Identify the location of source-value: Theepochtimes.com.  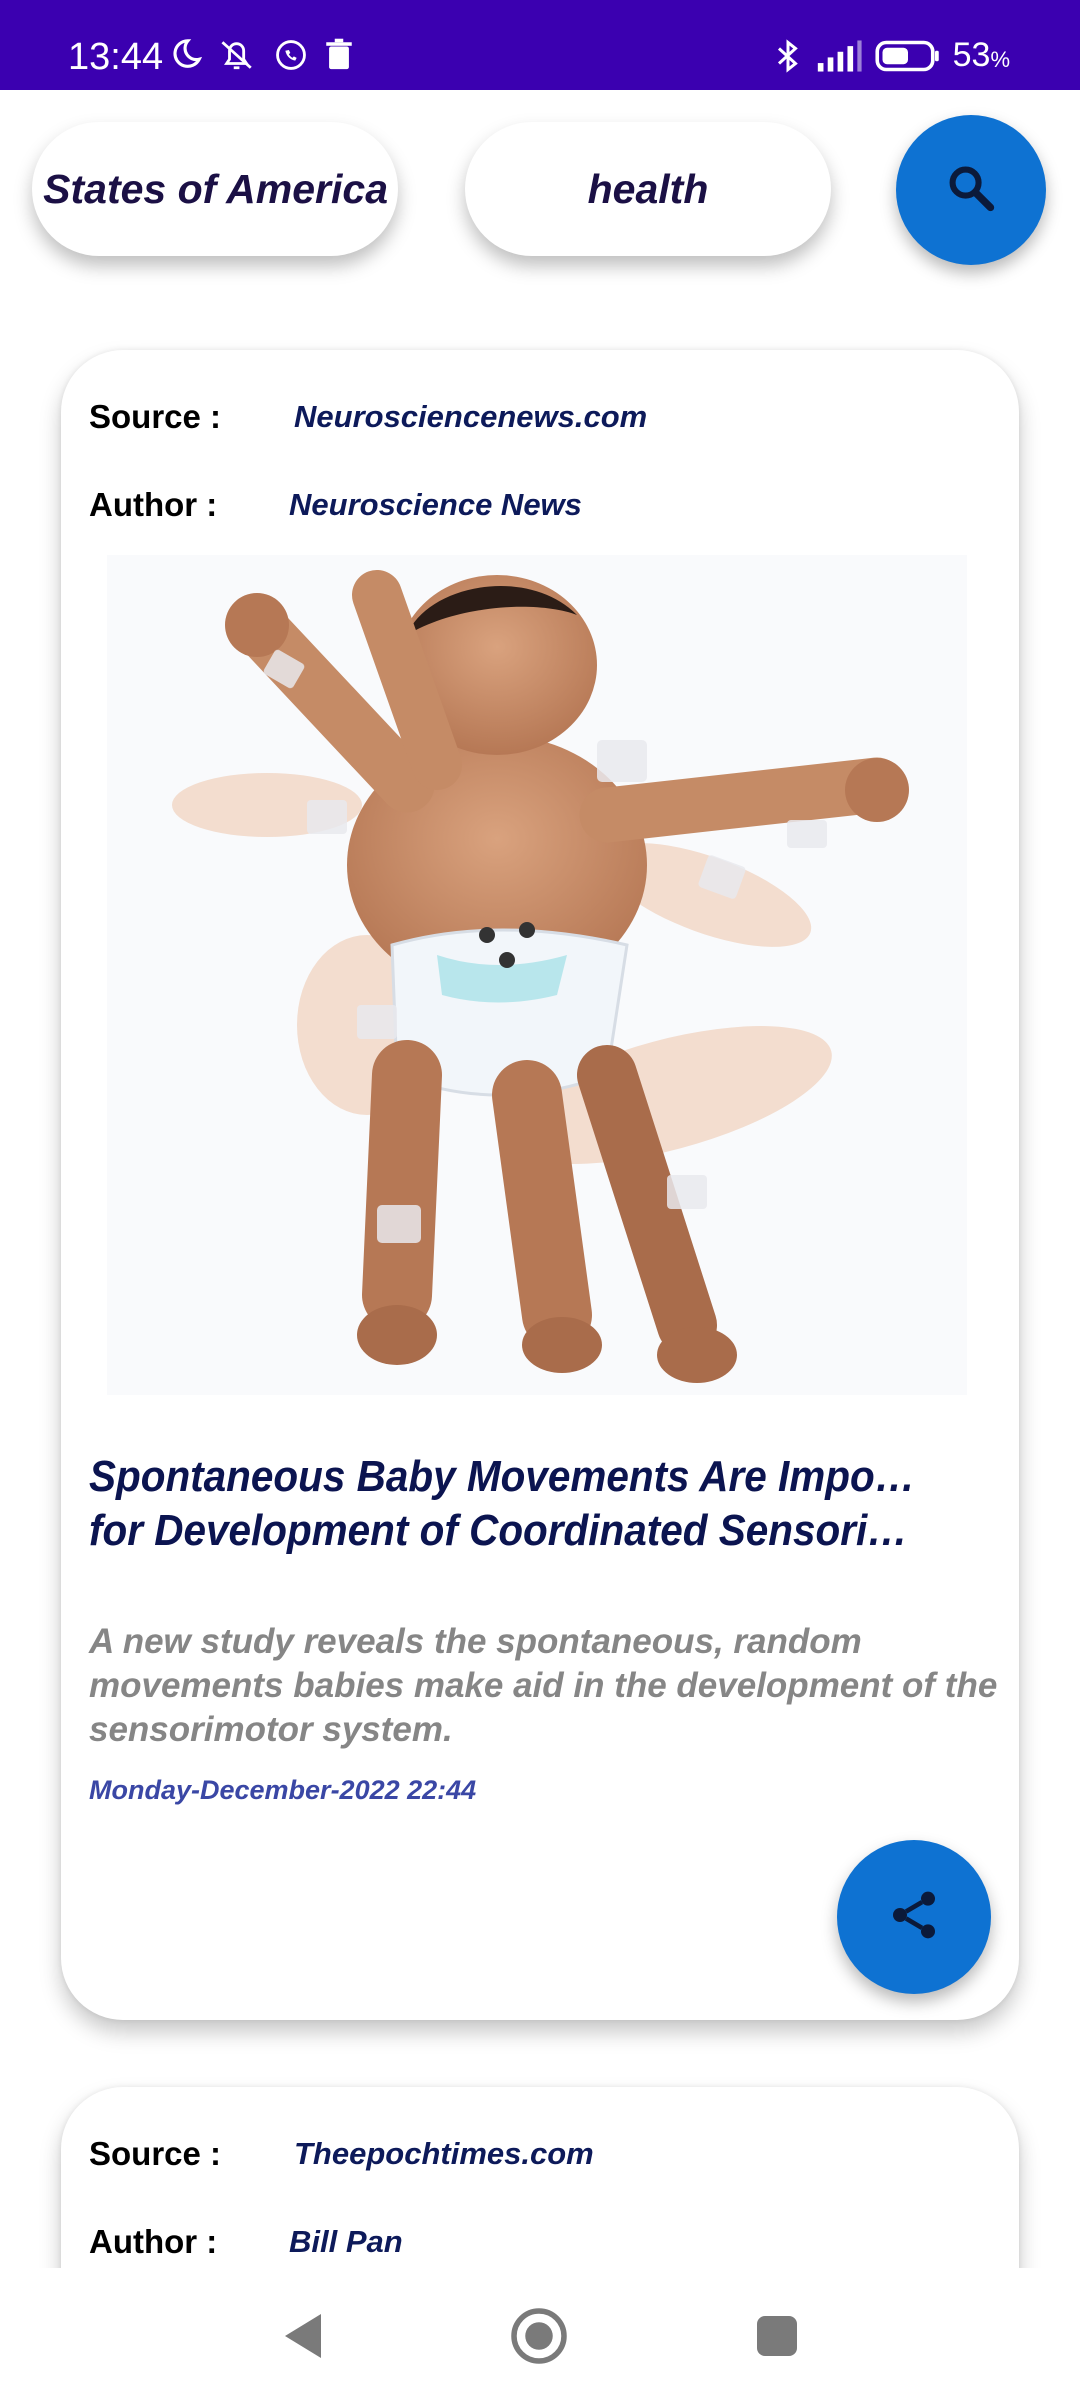
(444, 2153).